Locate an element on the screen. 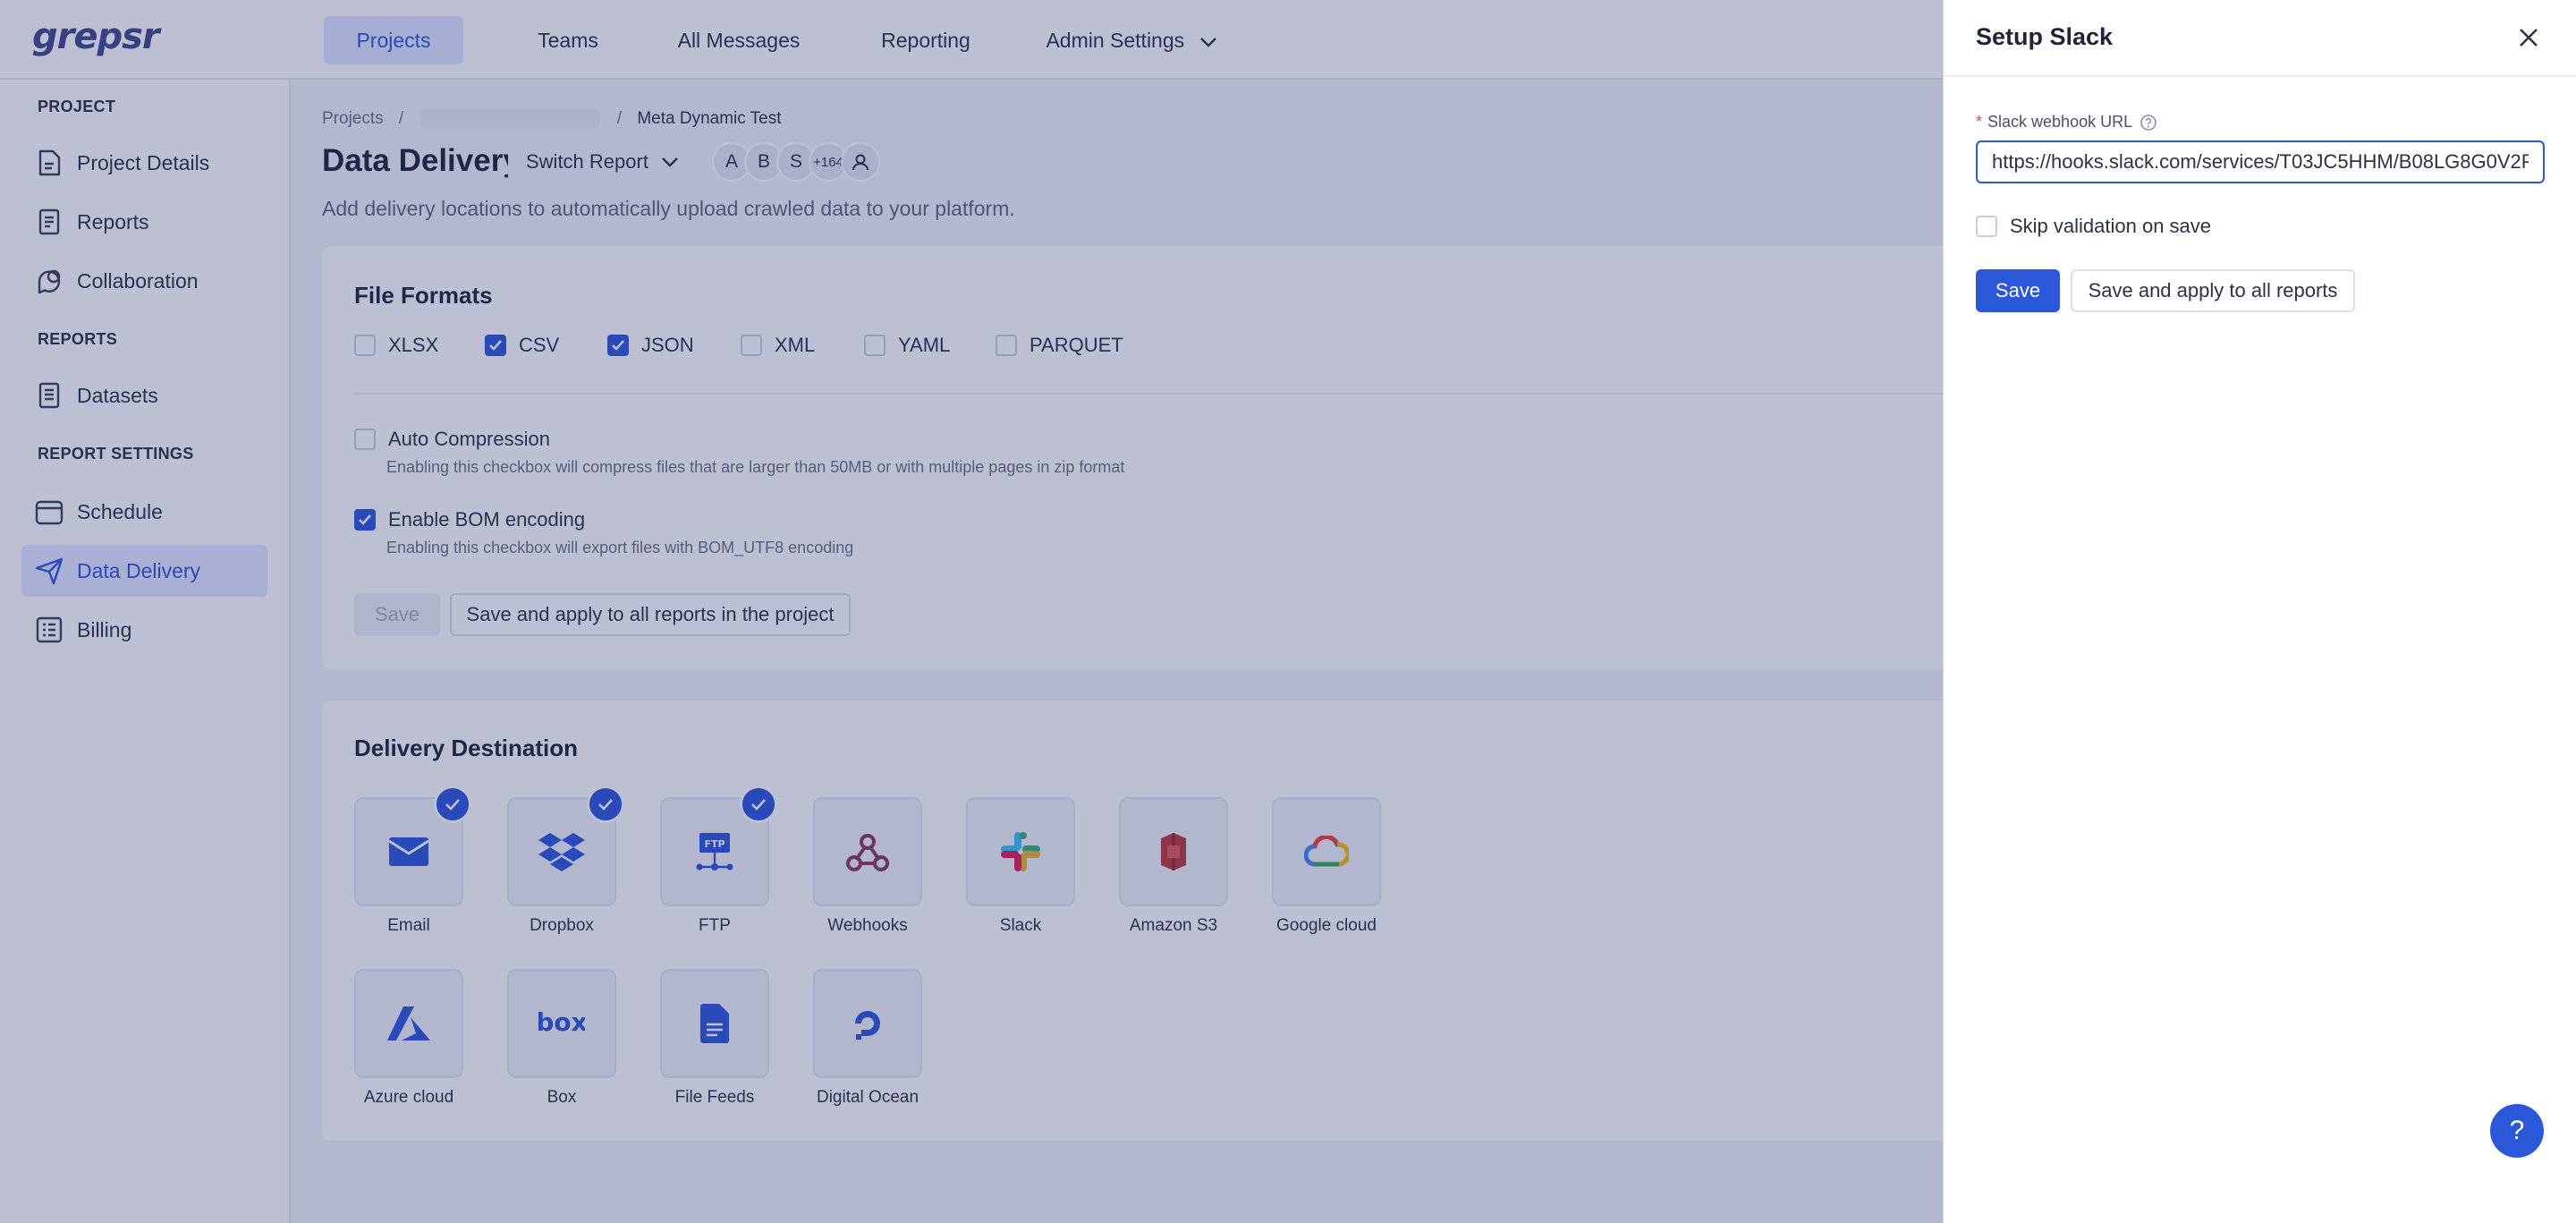  drawer-title: Setup Slack is located at coordinates (2045, 36).